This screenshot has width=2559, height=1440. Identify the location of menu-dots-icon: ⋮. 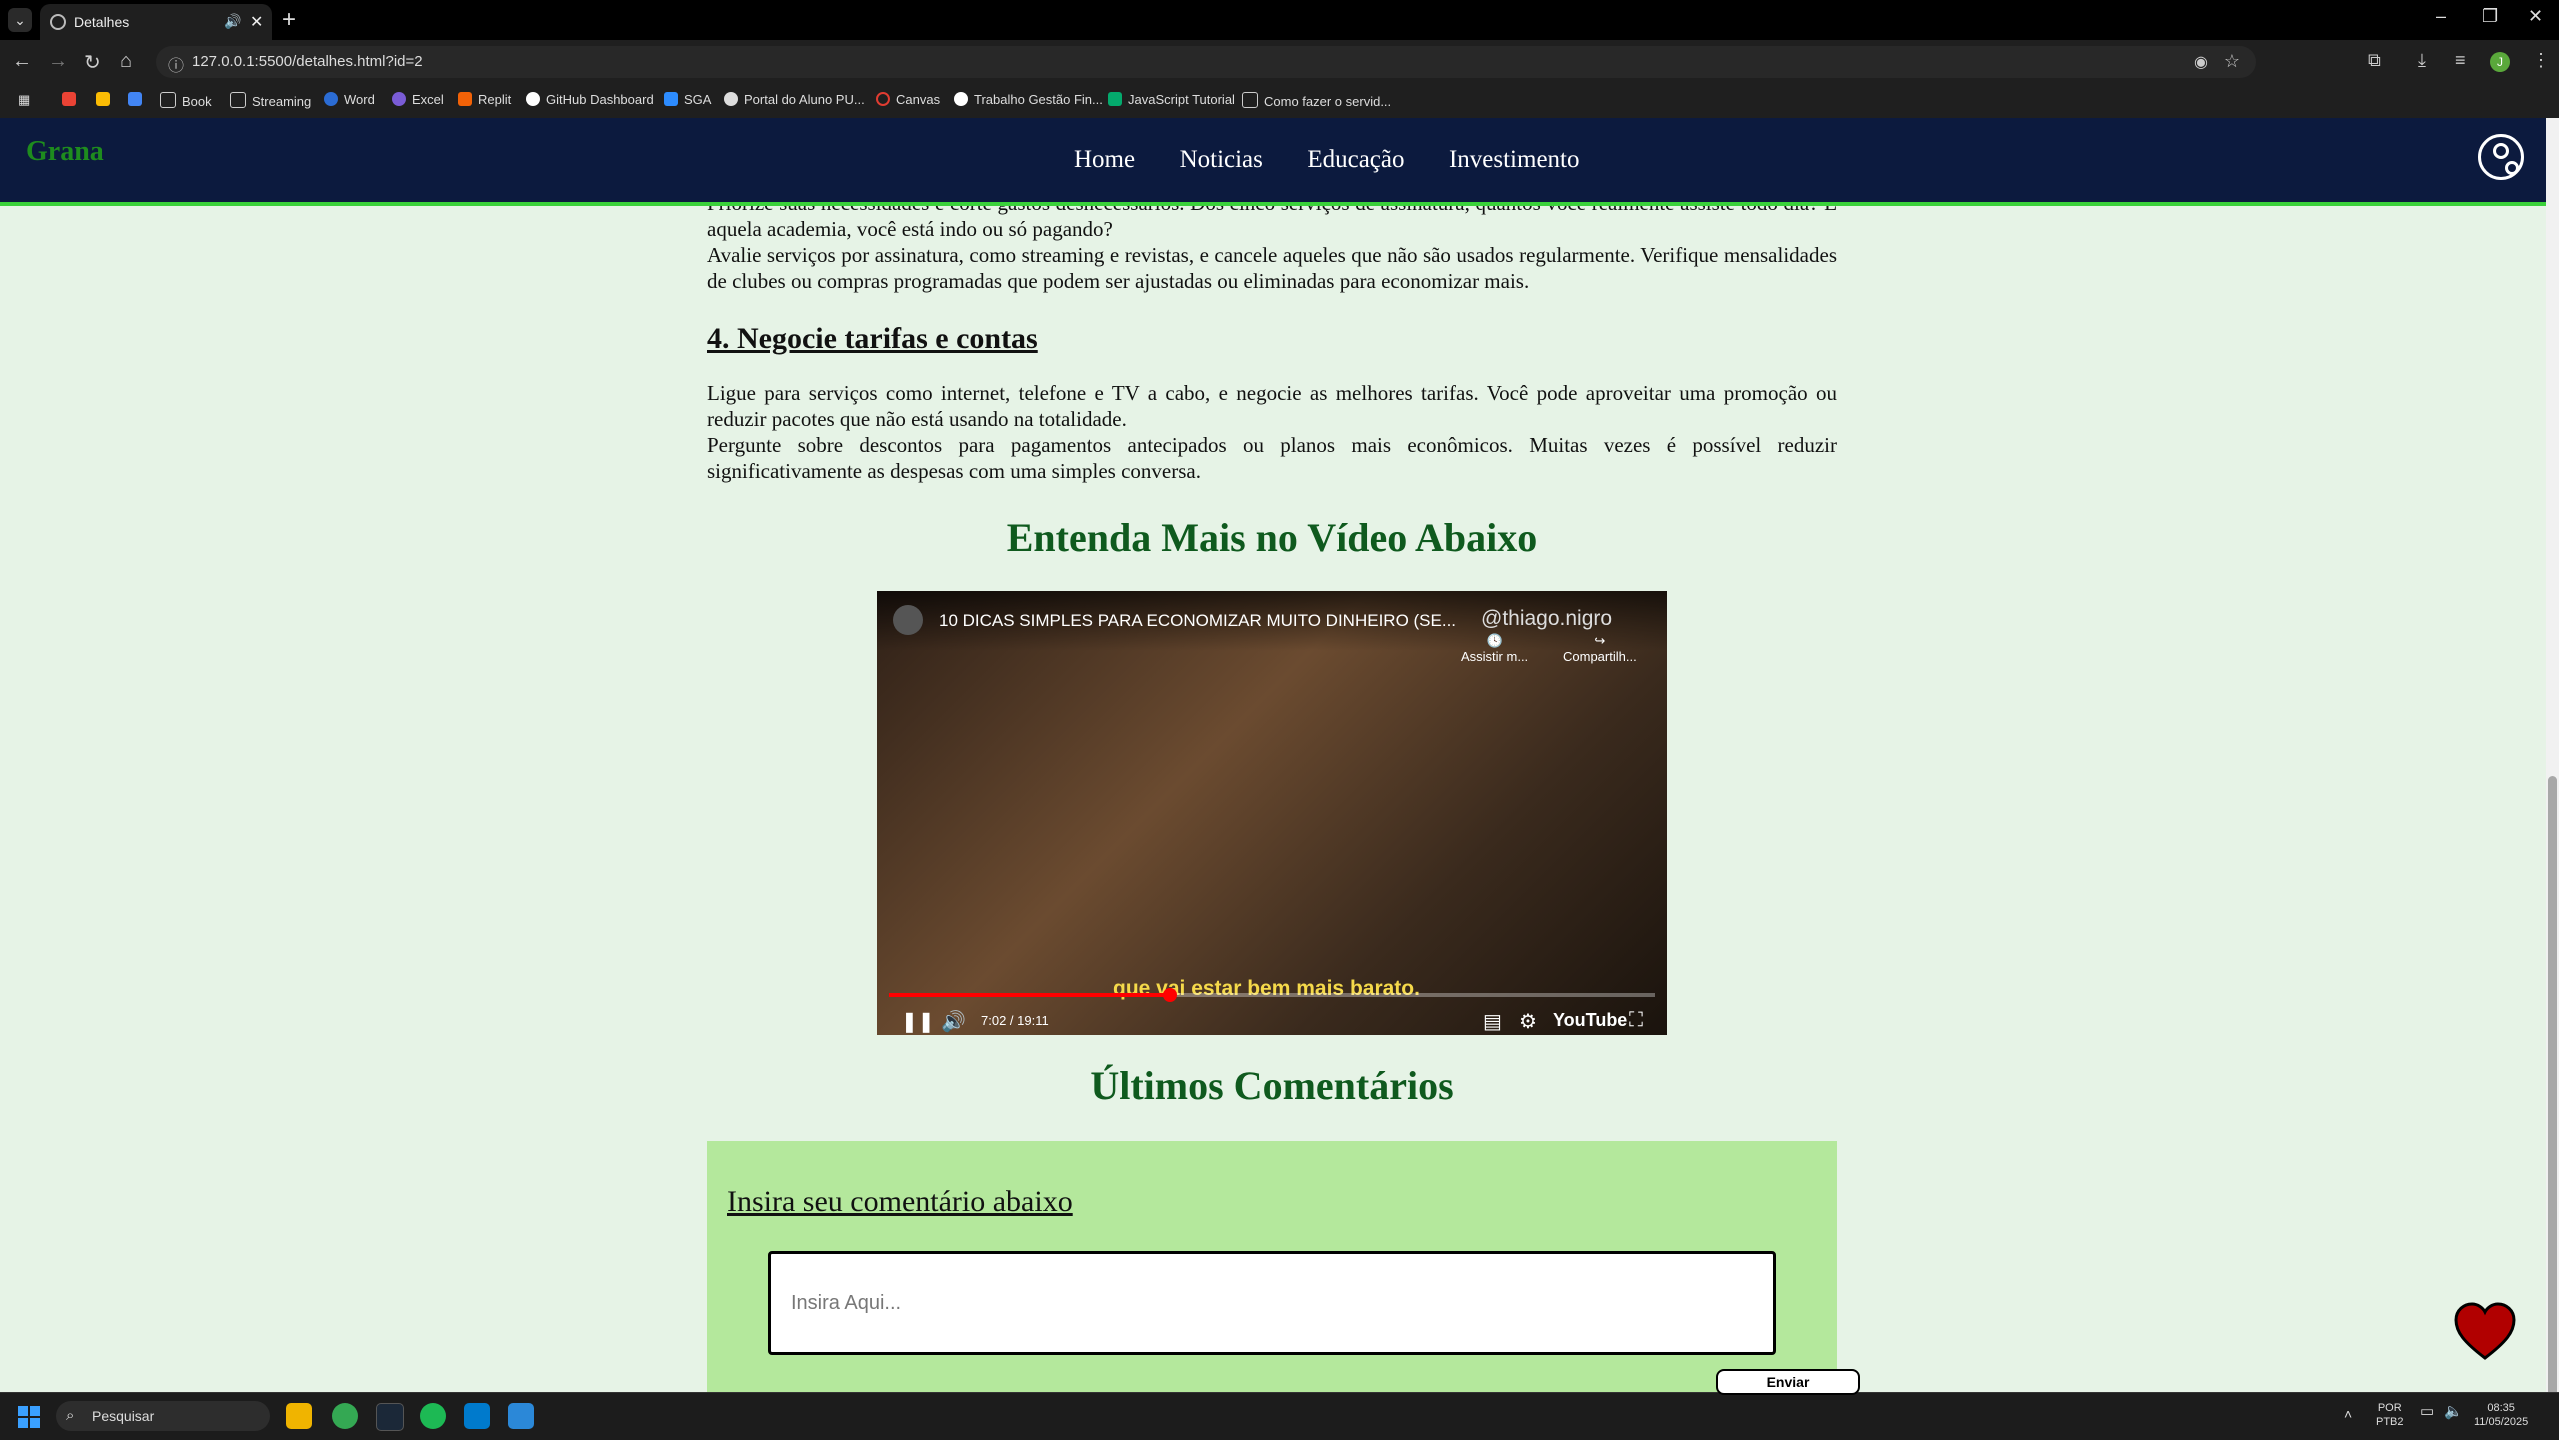
(2541, 60).